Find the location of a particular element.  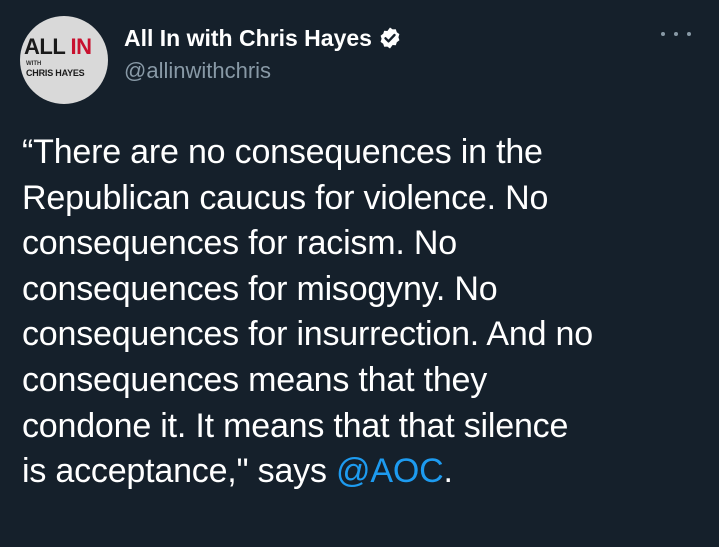

display-name-row: All In with Chris Hayes is located at coordinates (263, 38).